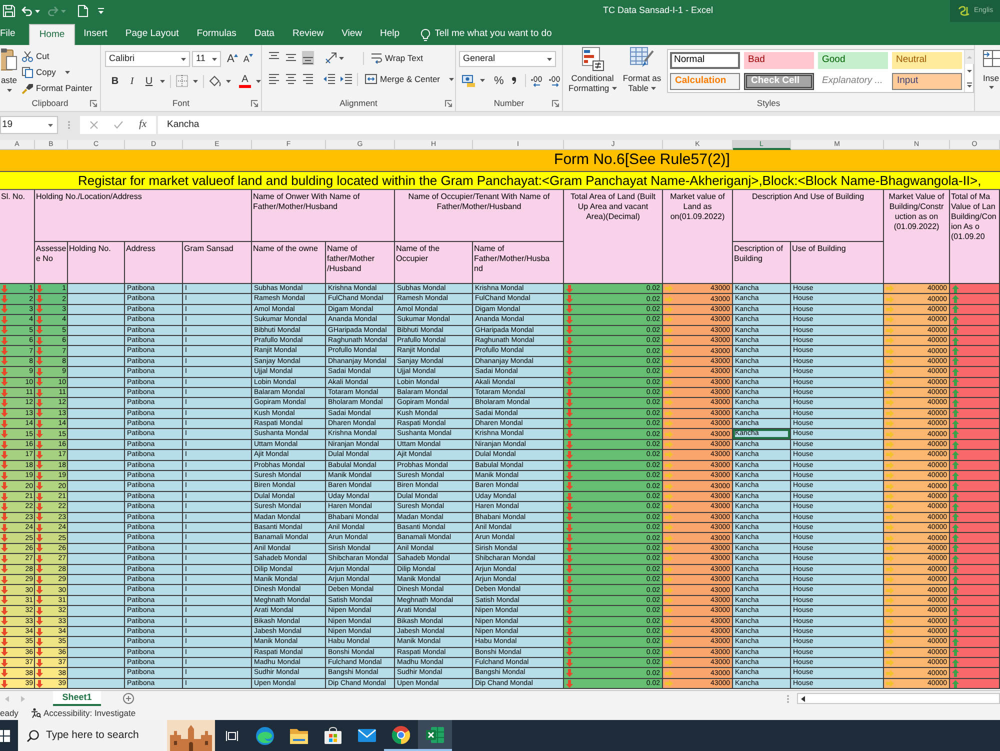 Image resolution: width=1000 pixels, height=751 pixels. I want to click on horizontal-scrollbar, so click(898, 698).